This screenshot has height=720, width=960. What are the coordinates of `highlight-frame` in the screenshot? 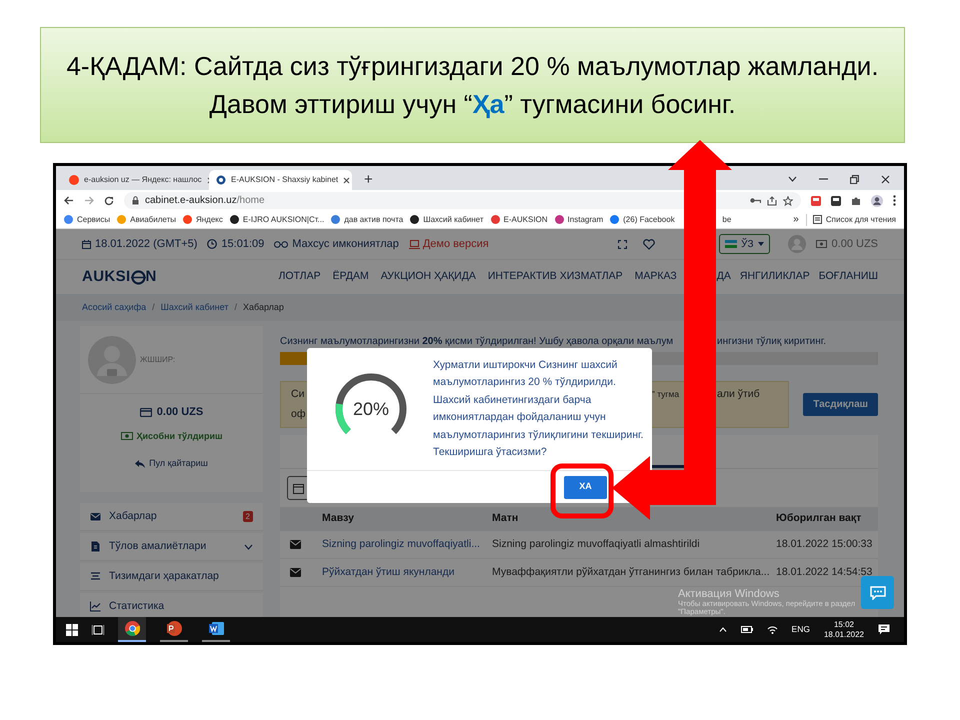 It's located at (582, 491).